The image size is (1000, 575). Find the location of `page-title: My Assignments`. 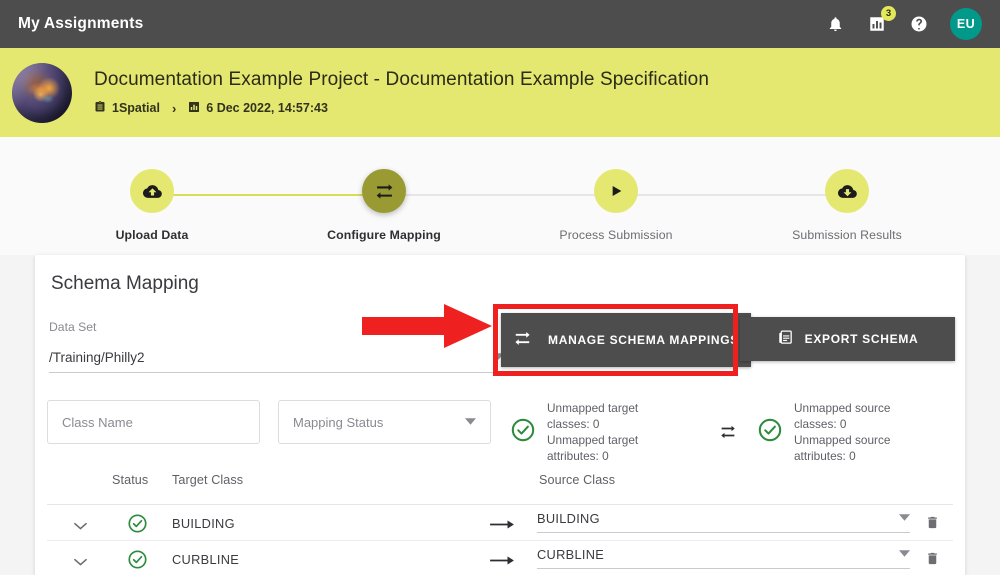

page-title: My Assignments is located at coordinates (81, 23).